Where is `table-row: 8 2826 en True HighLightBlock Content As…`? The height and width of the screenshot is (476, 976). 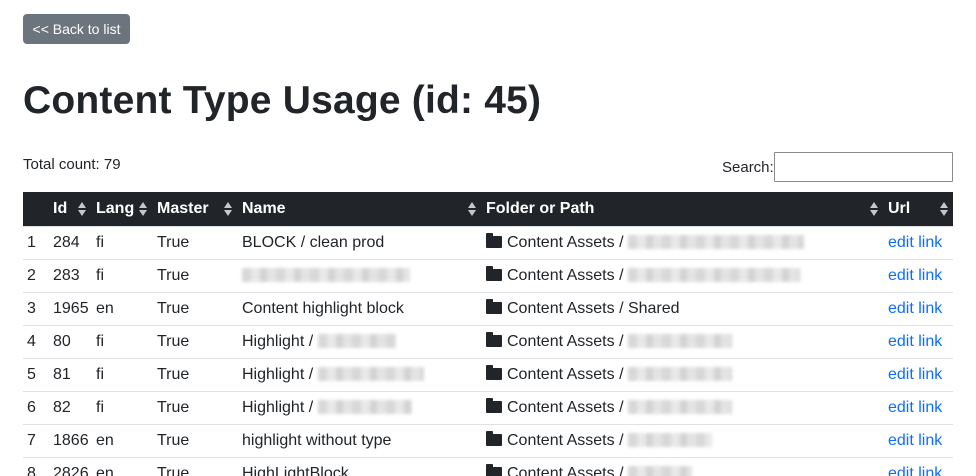 table-row: 8 2826 en True HighLightBlock Content As… is located at coordinates (488, 466).